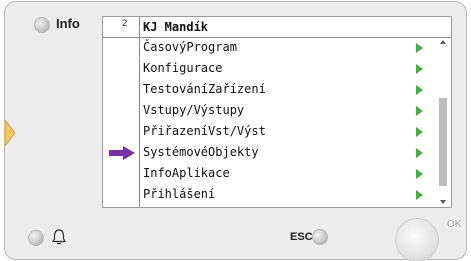 The height and width of the screenshot is (261, 471). I want to click on screen-title: KJ Mandík, so click(176, 27).